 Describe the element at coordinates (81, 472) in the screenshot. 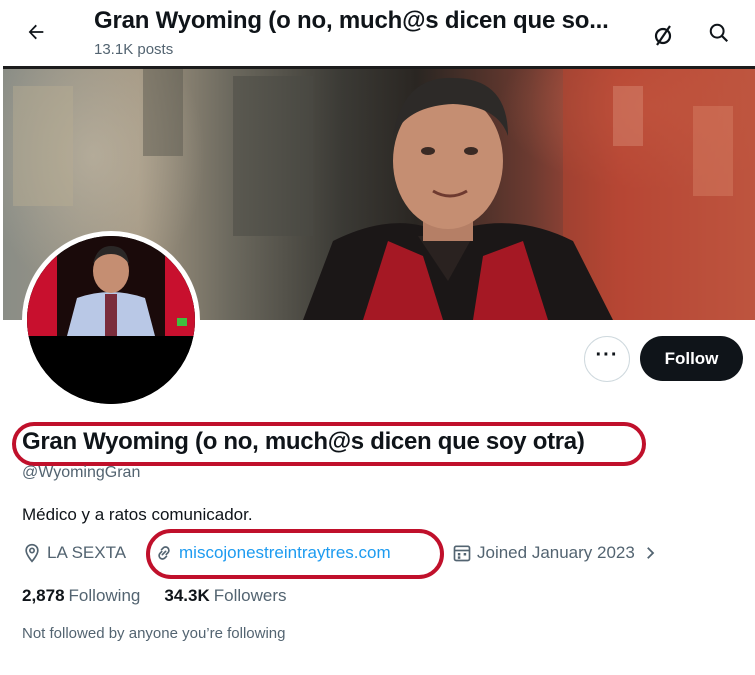

I see `profile-handle: @WyomingGran` at that location.